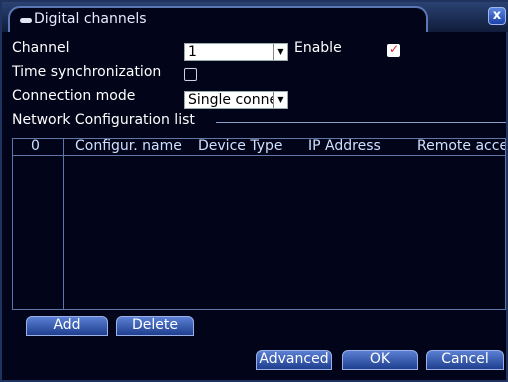 The height and width of the screenshot is (382, 508). Describe the element at coordinates (190, 74) in the screenshot. I see `time-sync-checkbox` at that location.